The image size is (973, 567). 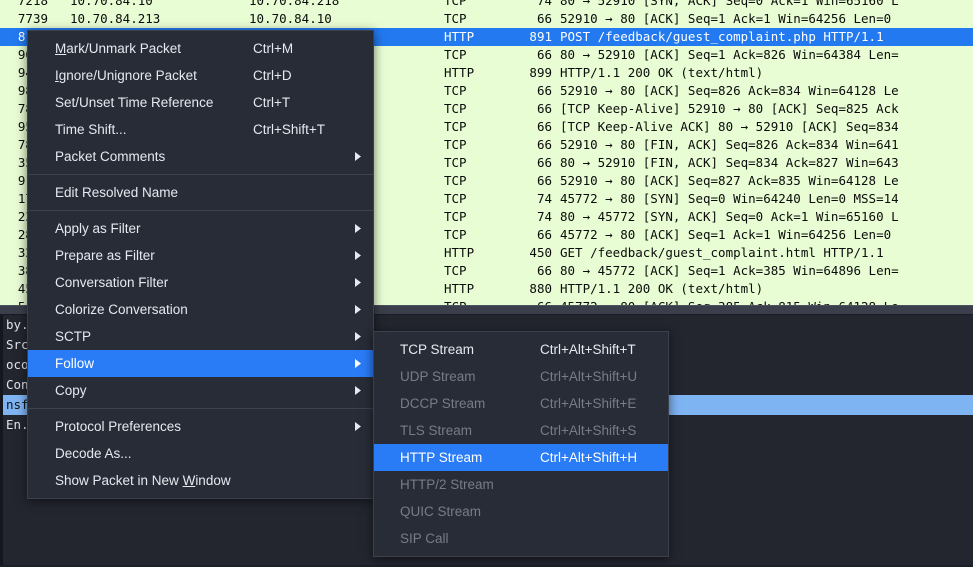 I want to click on follow-item-label: SIP Call, so click(x=424, y=538).